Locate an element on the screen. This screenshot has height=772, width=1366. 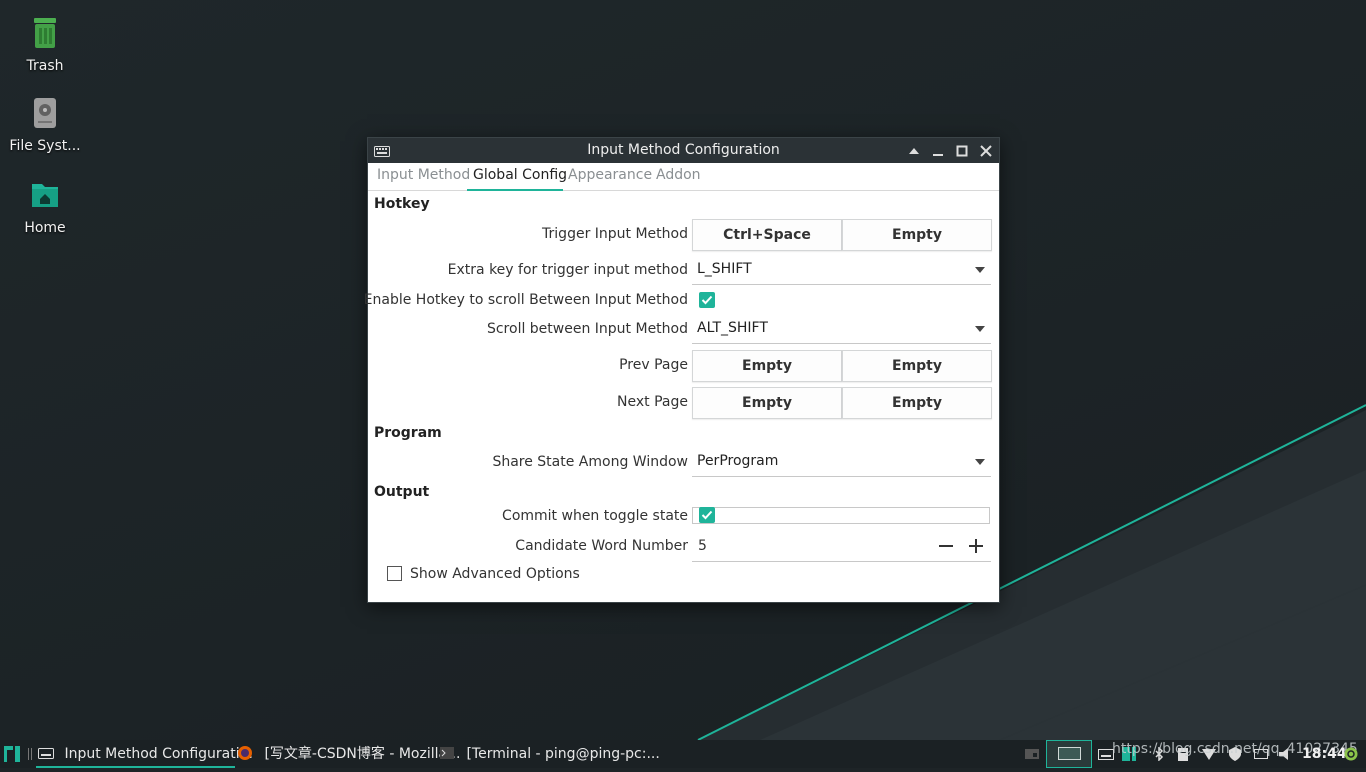
maximize-icon is located at coordinates (962, 151).